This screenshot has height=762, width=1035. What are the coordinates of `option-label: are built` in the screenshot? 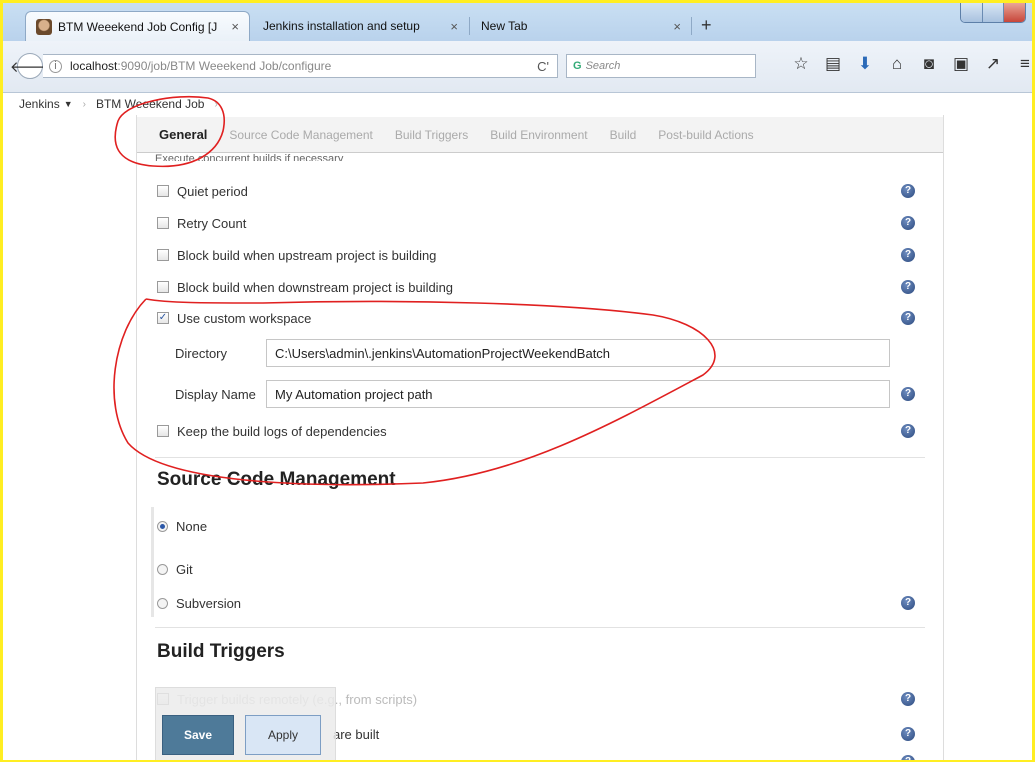 It's located at (356, 734).